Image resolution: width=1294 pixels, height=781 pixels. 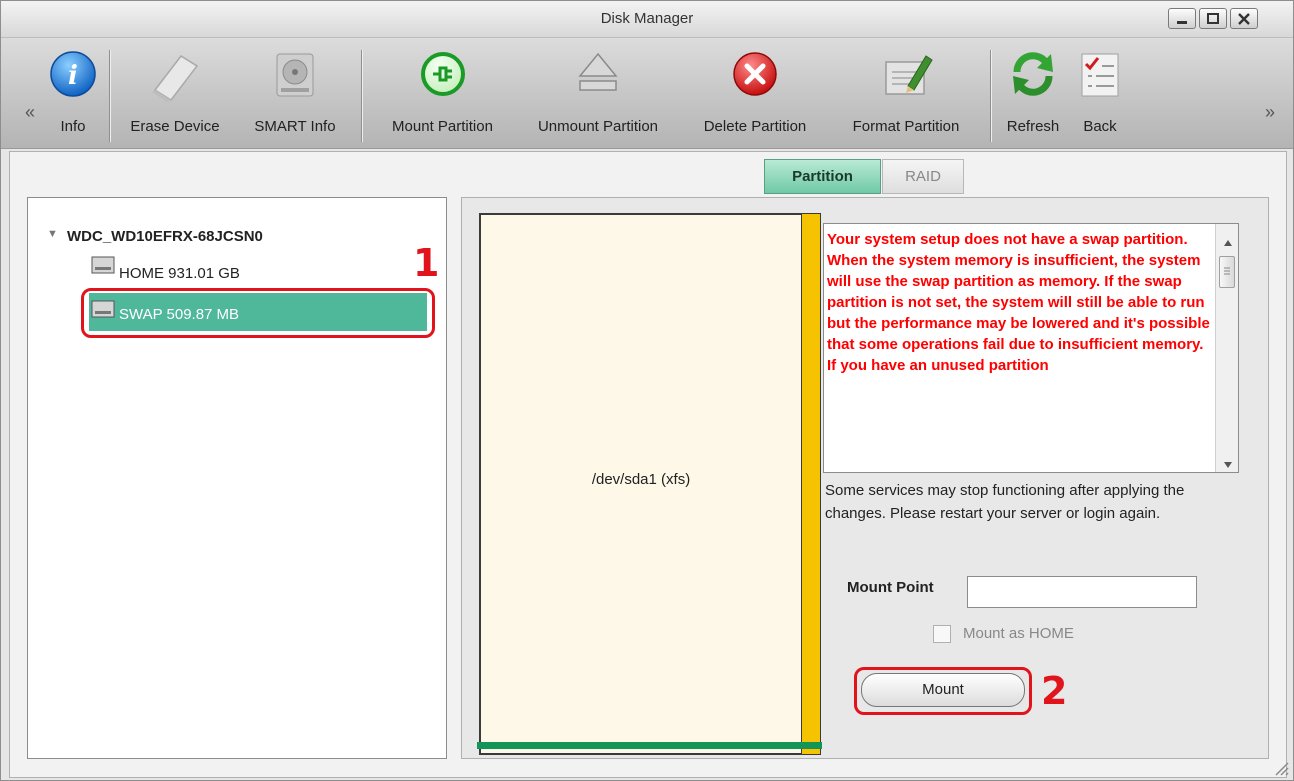 I want to click on svg-text: i, so click(x=73, y=76).